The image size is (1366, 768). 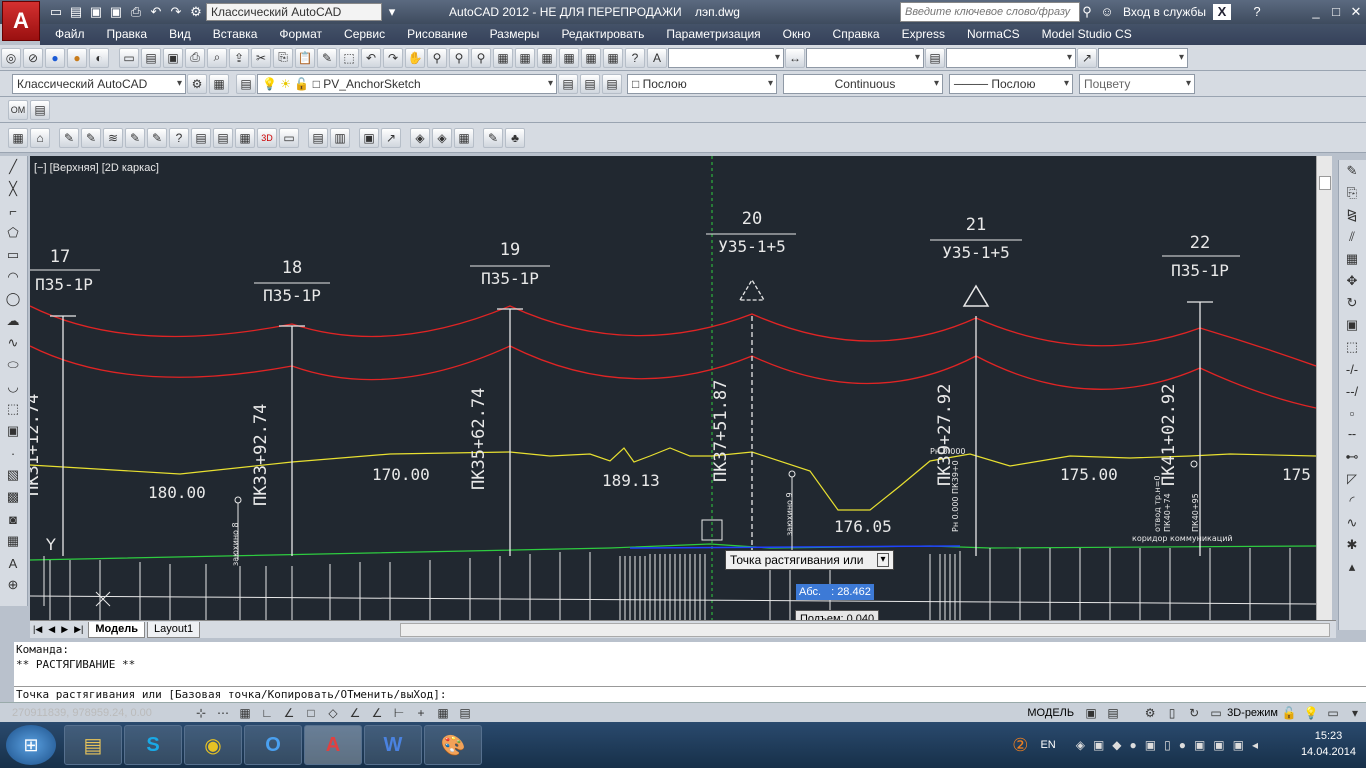 What do you see at coordinates (196, 12) in the screenshot?
I see `workspace-gear-icon: ⚙` at bounding box center [196, 12].